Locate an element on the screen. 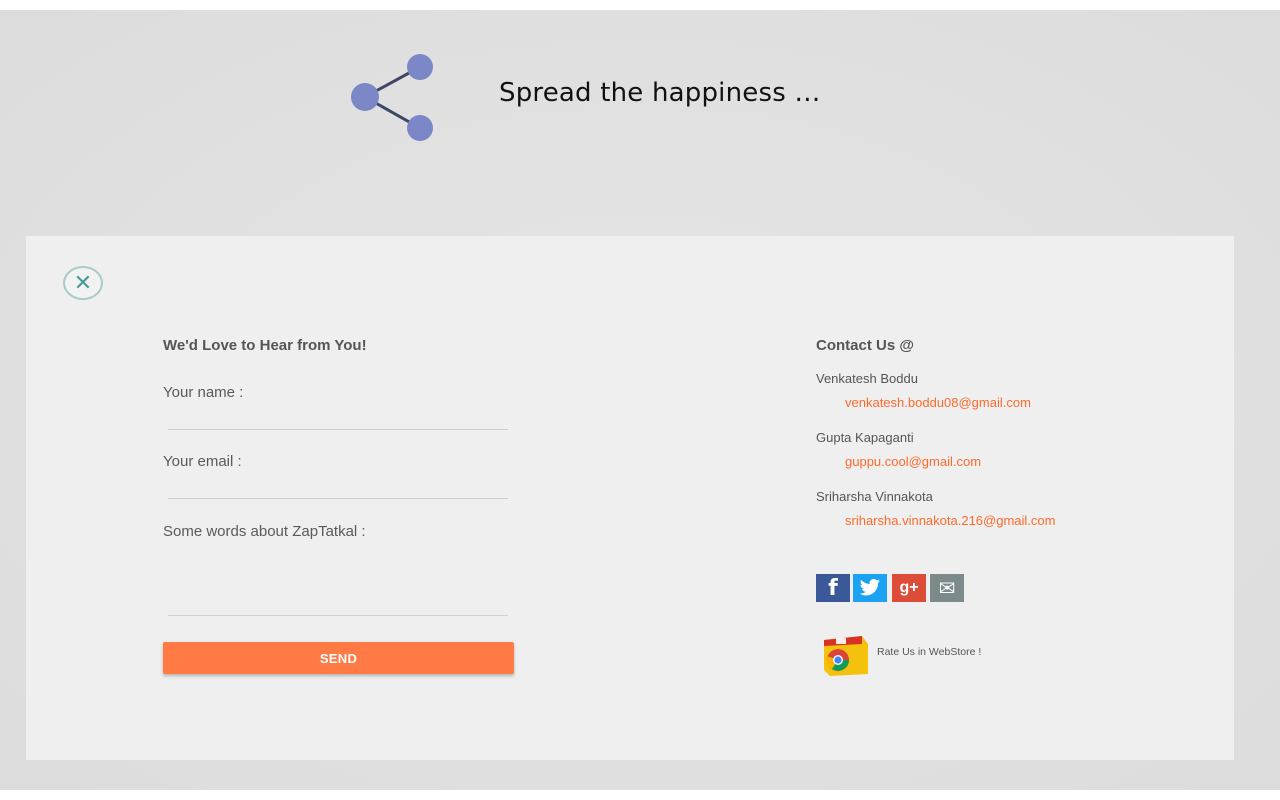 Image resolution: width=1280 pixels, height=800 pixels. message-label: Some words about ZapTatkal : is located at coordinates (264, 531).